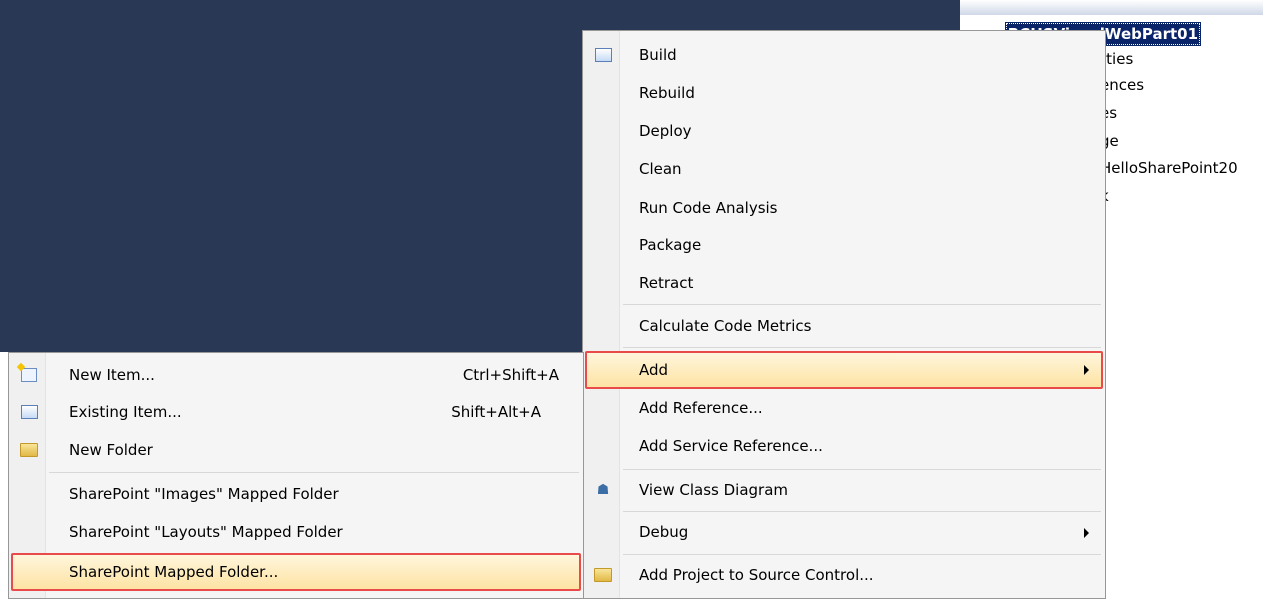 The width and height of the screenshot is (1263, 599). What do you see at coordinates (666, 283) in the screenshot?
I see `menu-item-label: Retract` at bounding box center [666, 283].